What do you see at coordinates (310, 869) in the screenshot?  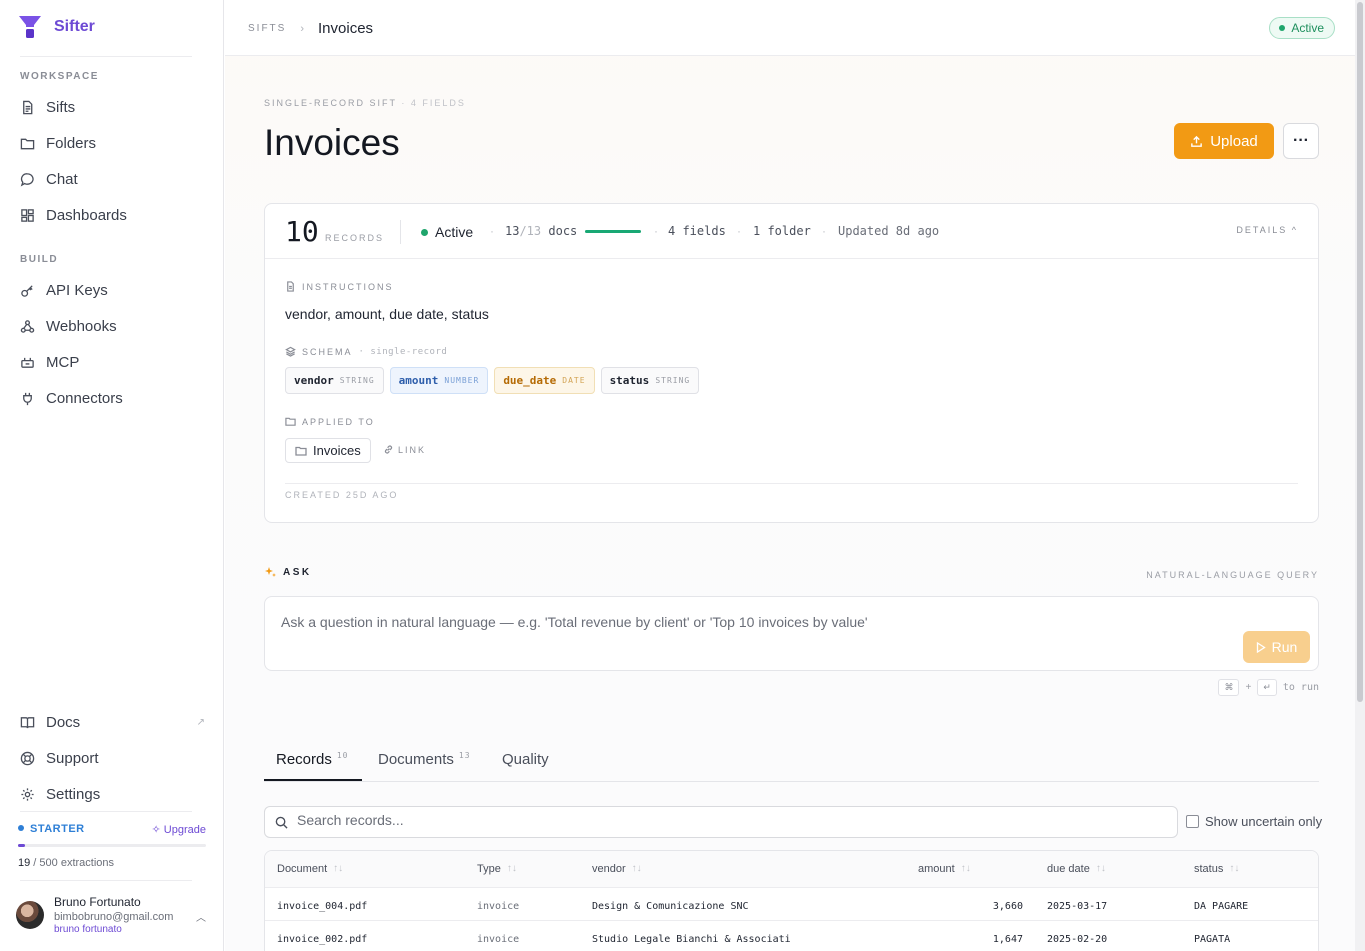 I see `column-header-document: Document ↑↓` at bounding box center [310, 869].